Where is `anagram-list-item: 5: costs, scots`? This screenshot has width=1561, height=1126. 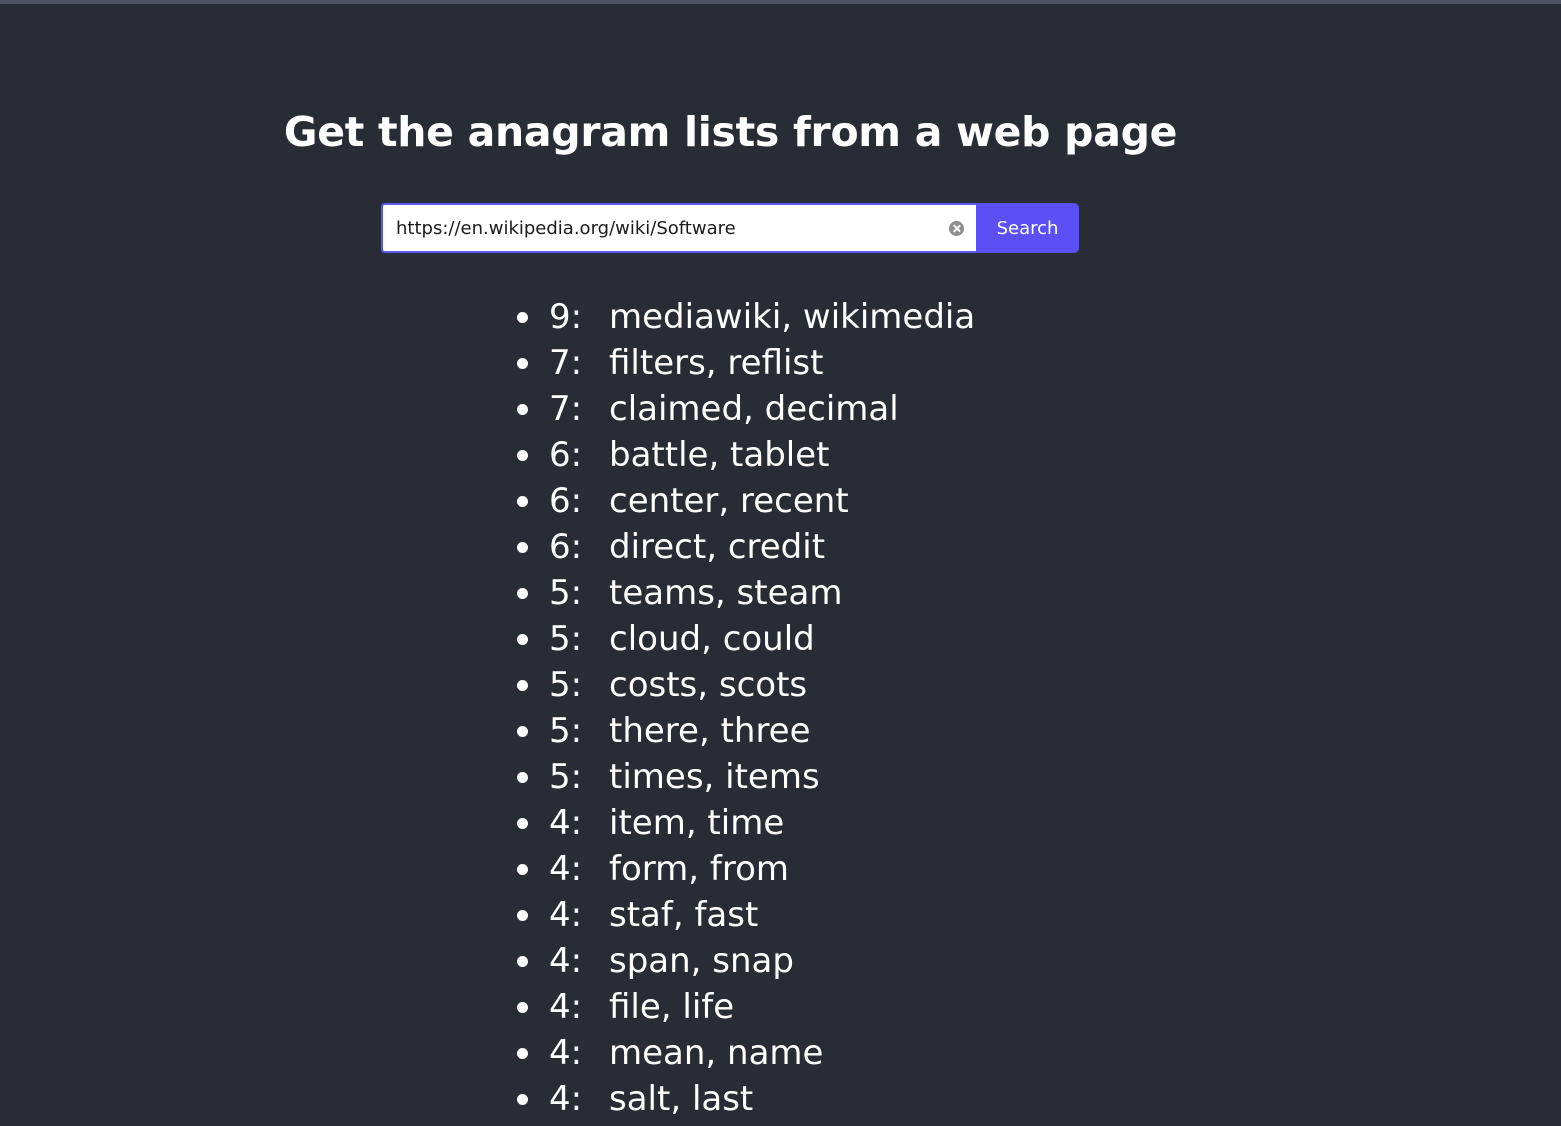 anagram-list-item: 5: costs, scots is located at coordinates (742, 685).